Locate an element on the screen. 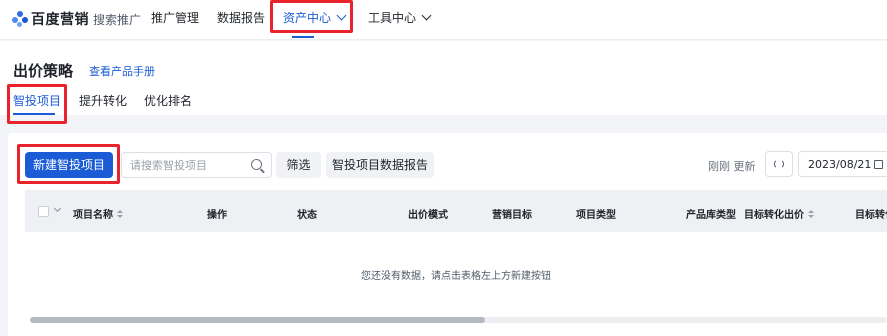 The image size is (887, 336). top-nav: 百度营销 搜索推广 推广管理 数据报告 资产中心 工具中心 is located at coordinates (443, 20).